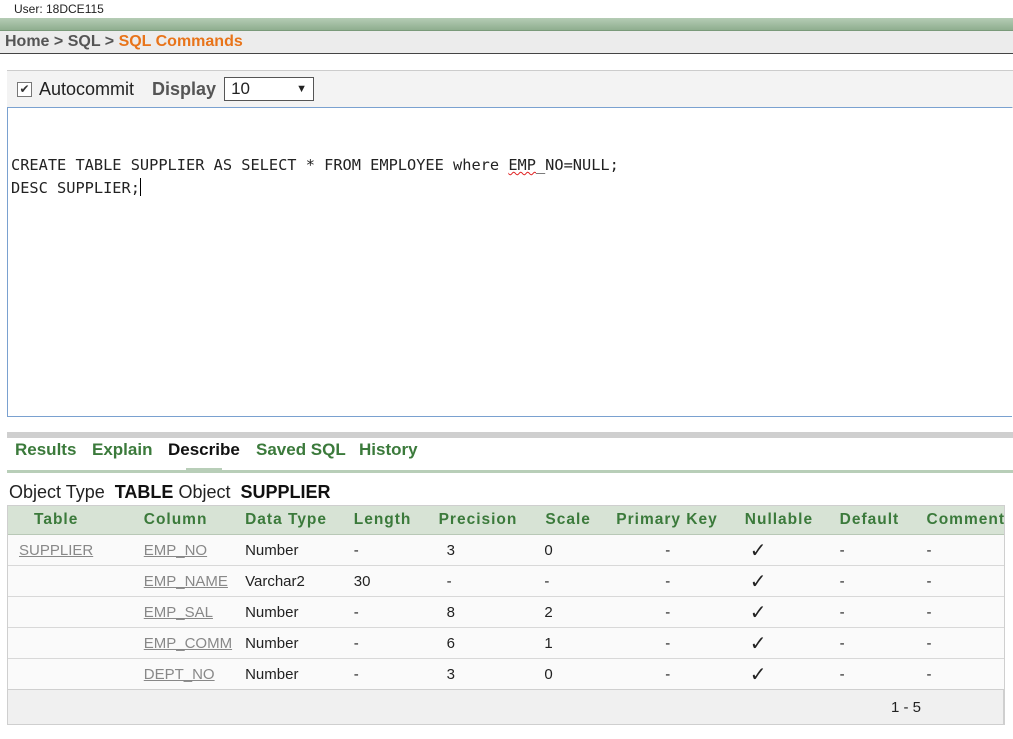 The width and height of the screenshot is (1013, 739). Describe the element at coordinates (506, 42) in the screenshot. I see `breadcrumb: Home > SQL > SQL Commands` at that location.